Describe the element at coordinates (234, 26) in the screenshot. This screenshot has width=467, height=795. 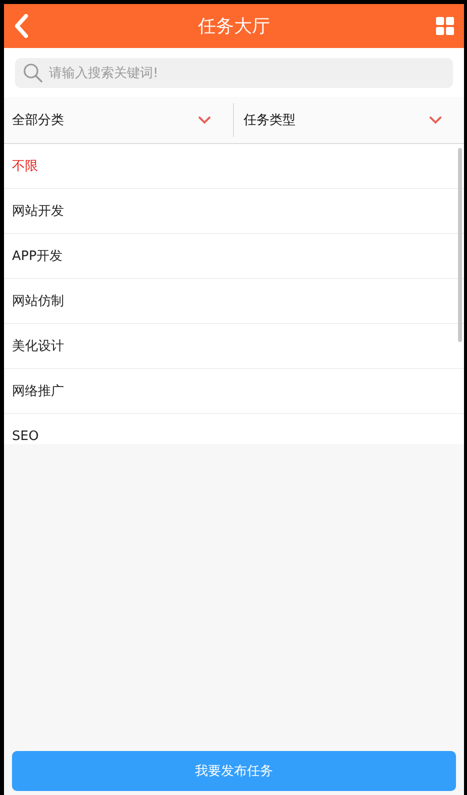
I see `page-title: 任务大厅` at that location.